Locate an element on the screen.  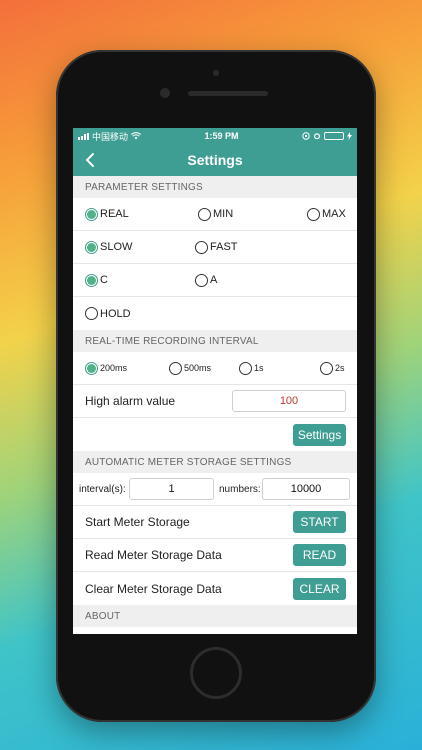
section-header-parameter: PARAMETER SETTINGS is located at coordinates (215, 187).